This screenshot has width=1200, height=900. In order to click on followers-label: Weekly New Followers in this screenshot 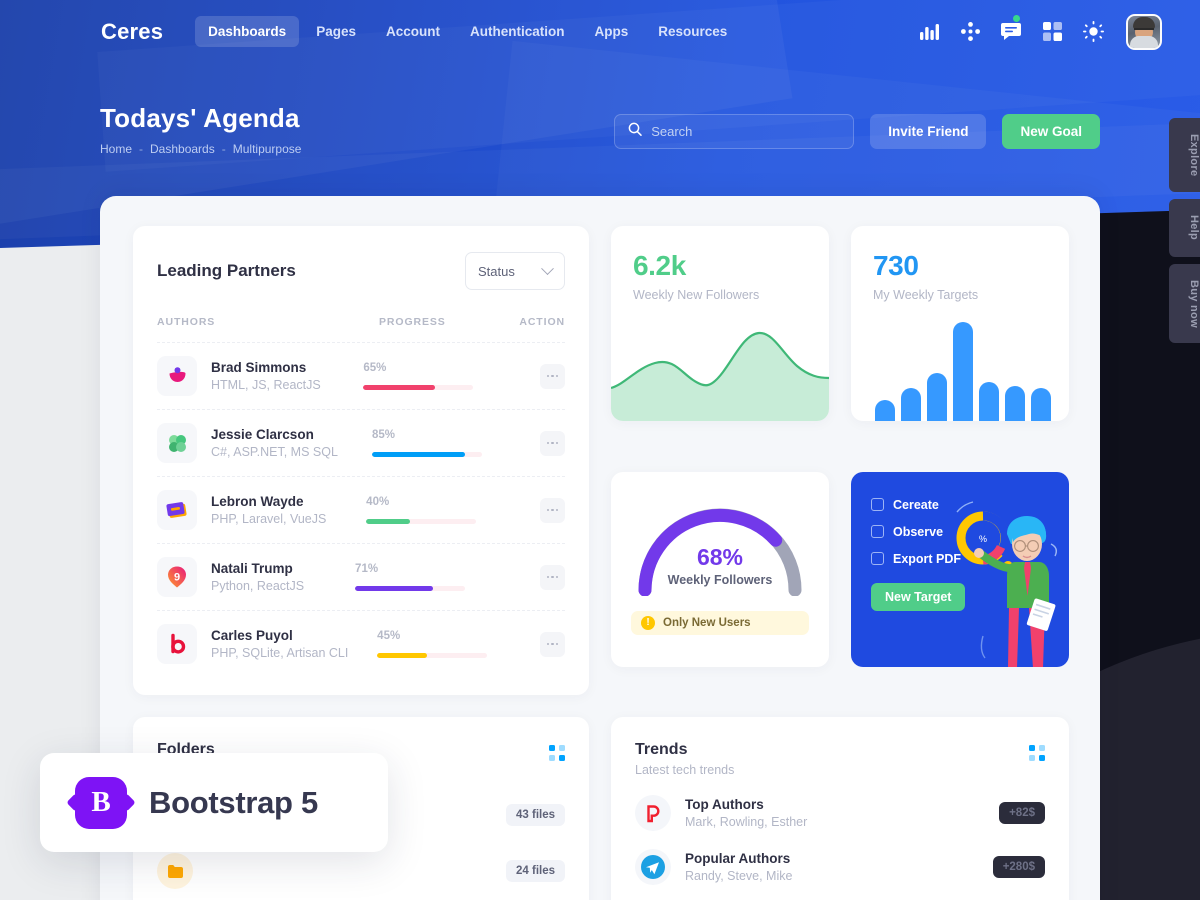, I will do `click(696, 295)`.